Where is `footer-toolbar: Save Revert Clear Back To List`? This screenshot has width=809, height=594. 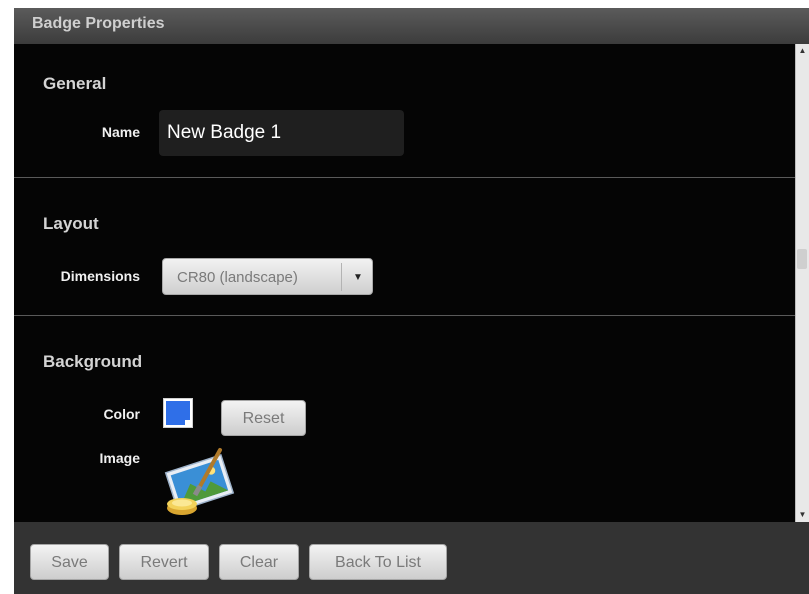
footer-toolbar: Save Revert Clear Back To List is located at coordinates (411, 558).